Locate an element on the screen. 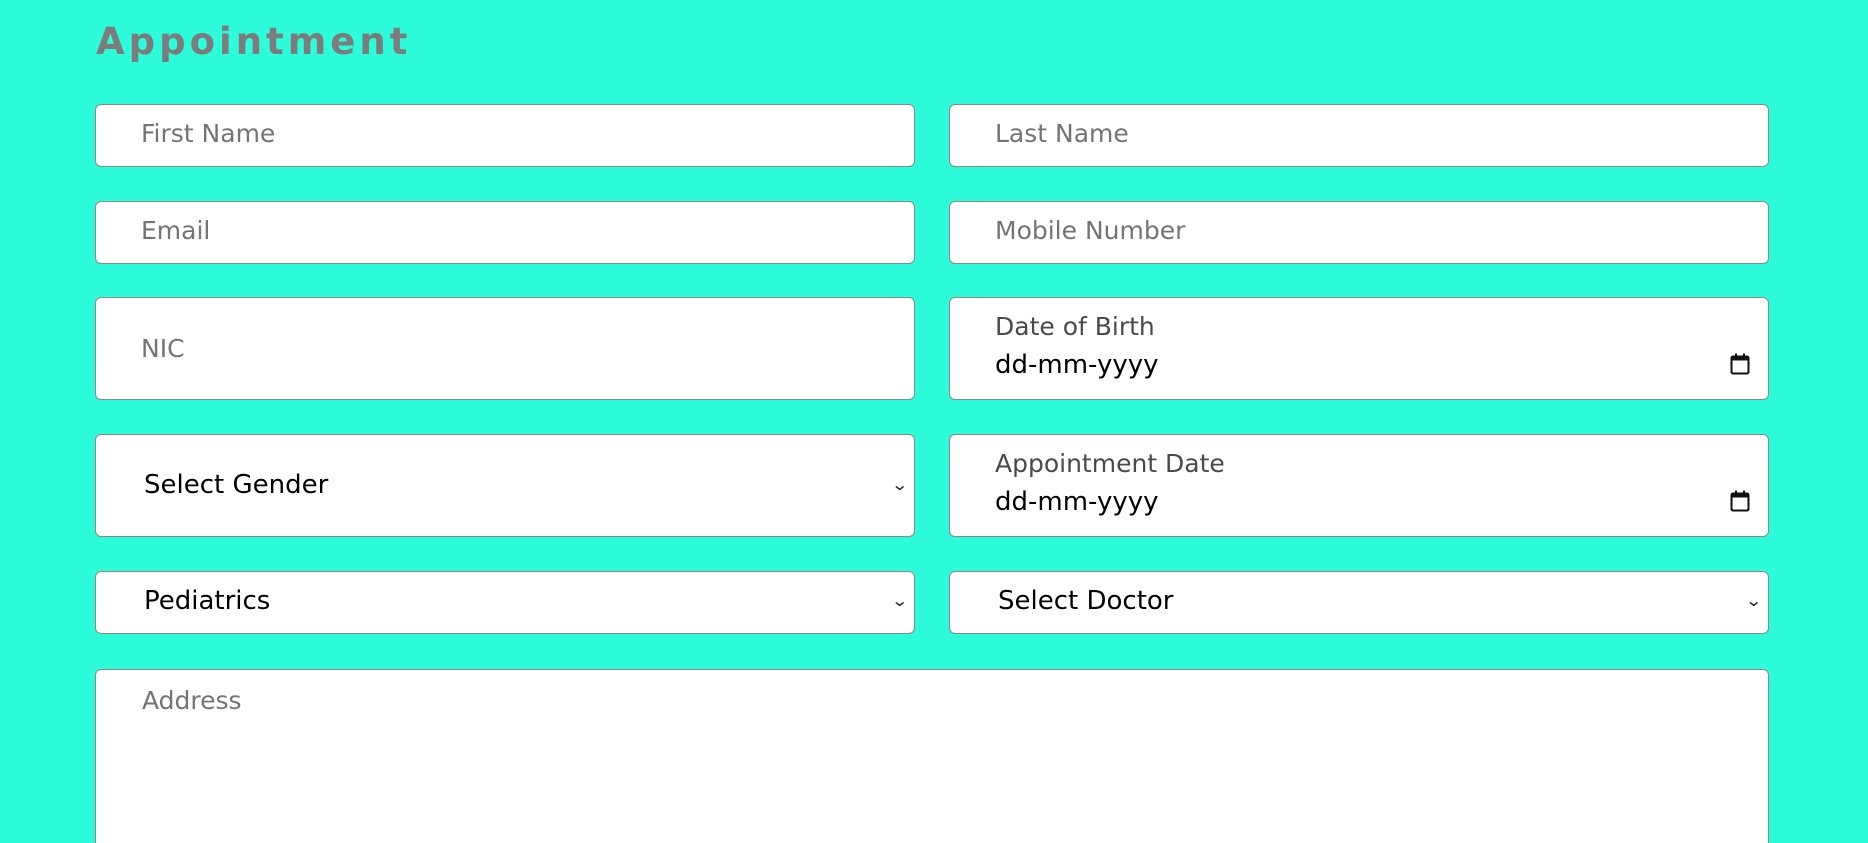 The width and height of the screenshot is (1868, 843). date-of-birth-value: dd-mm-yyyy is located at coordinates (1077, 365).